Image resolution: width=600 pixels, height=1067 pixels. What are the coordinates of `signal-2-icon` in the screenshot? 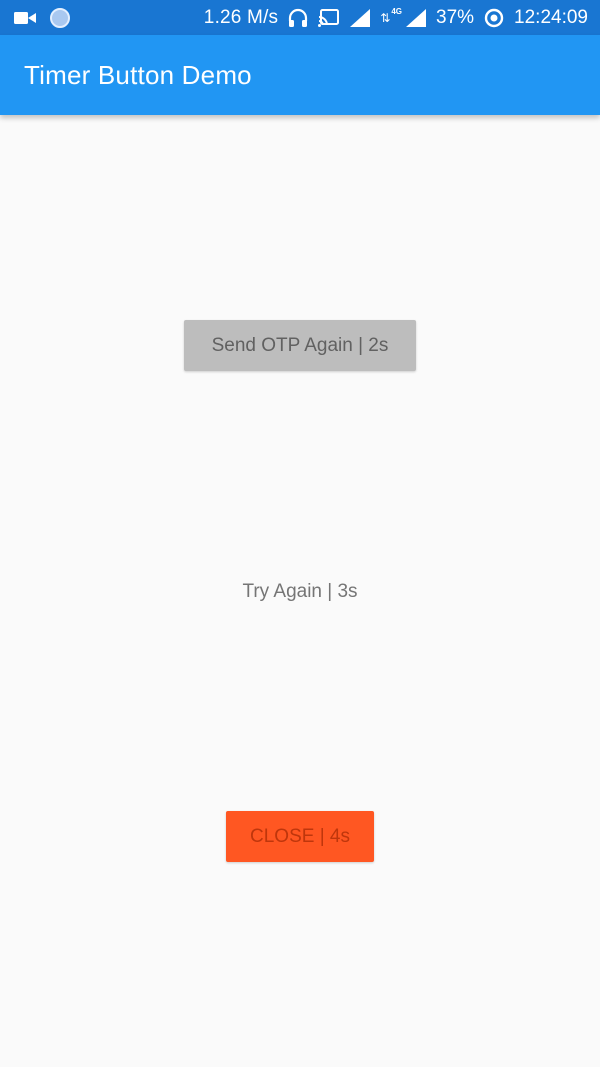 It's located at (416, 17).